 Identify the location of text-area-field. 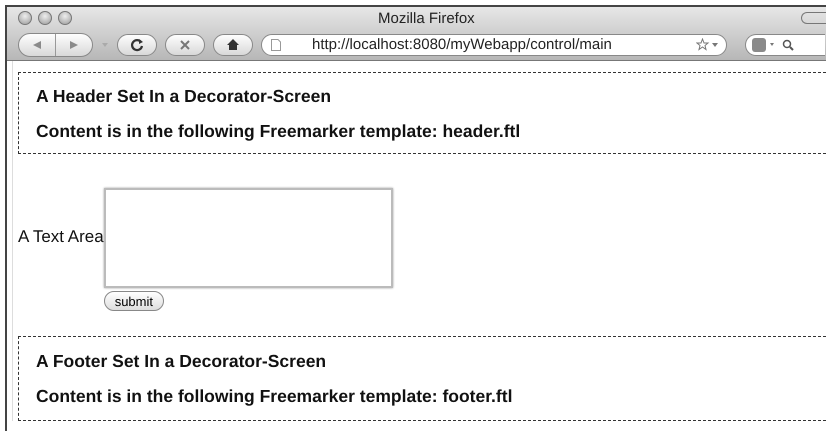
(248, 238).